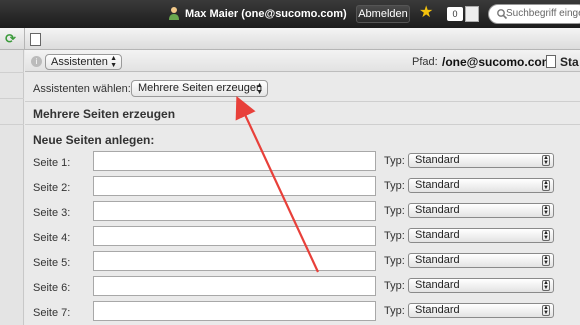  Describe the element at coordinates (277, 184) in the screenshot. I see `annotation-arrow` at that location.